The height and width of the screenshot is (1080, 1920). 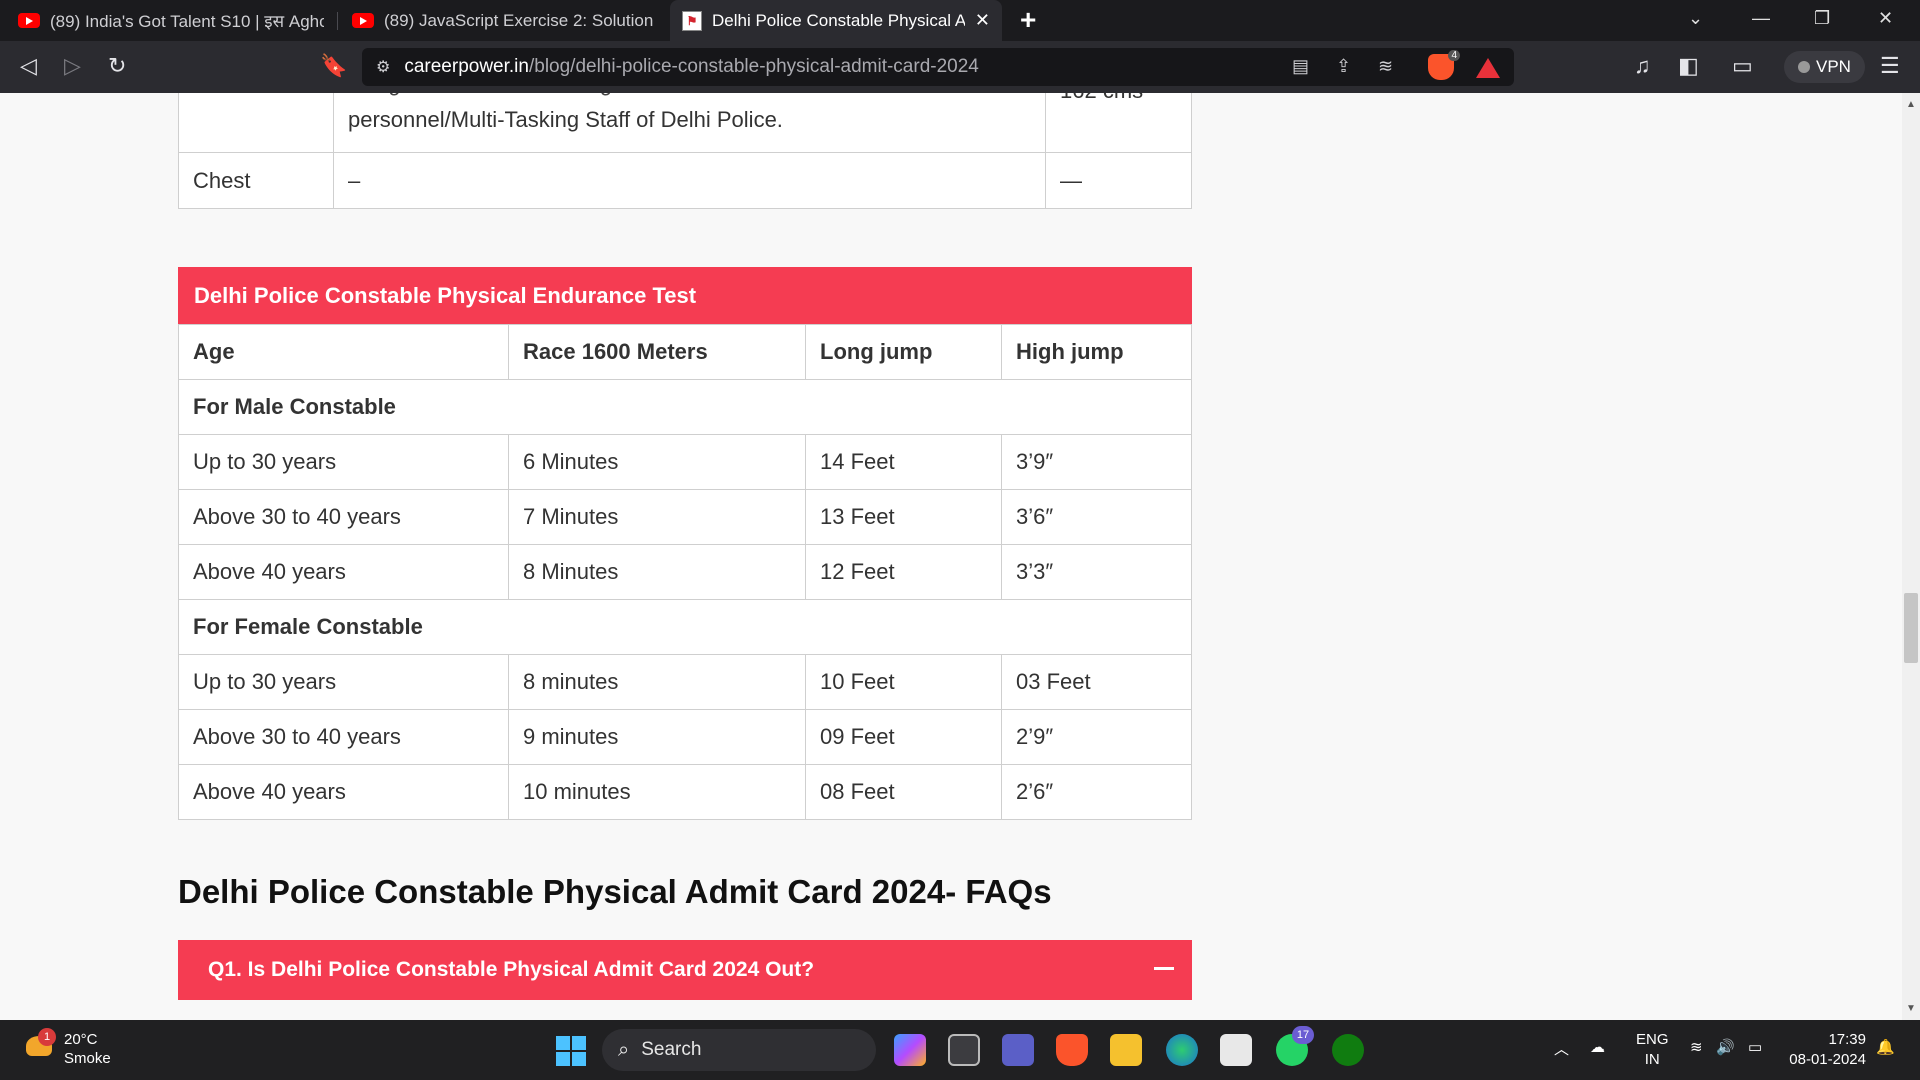 I want to click on chest-label: Chest, so click(x=256, y=180).